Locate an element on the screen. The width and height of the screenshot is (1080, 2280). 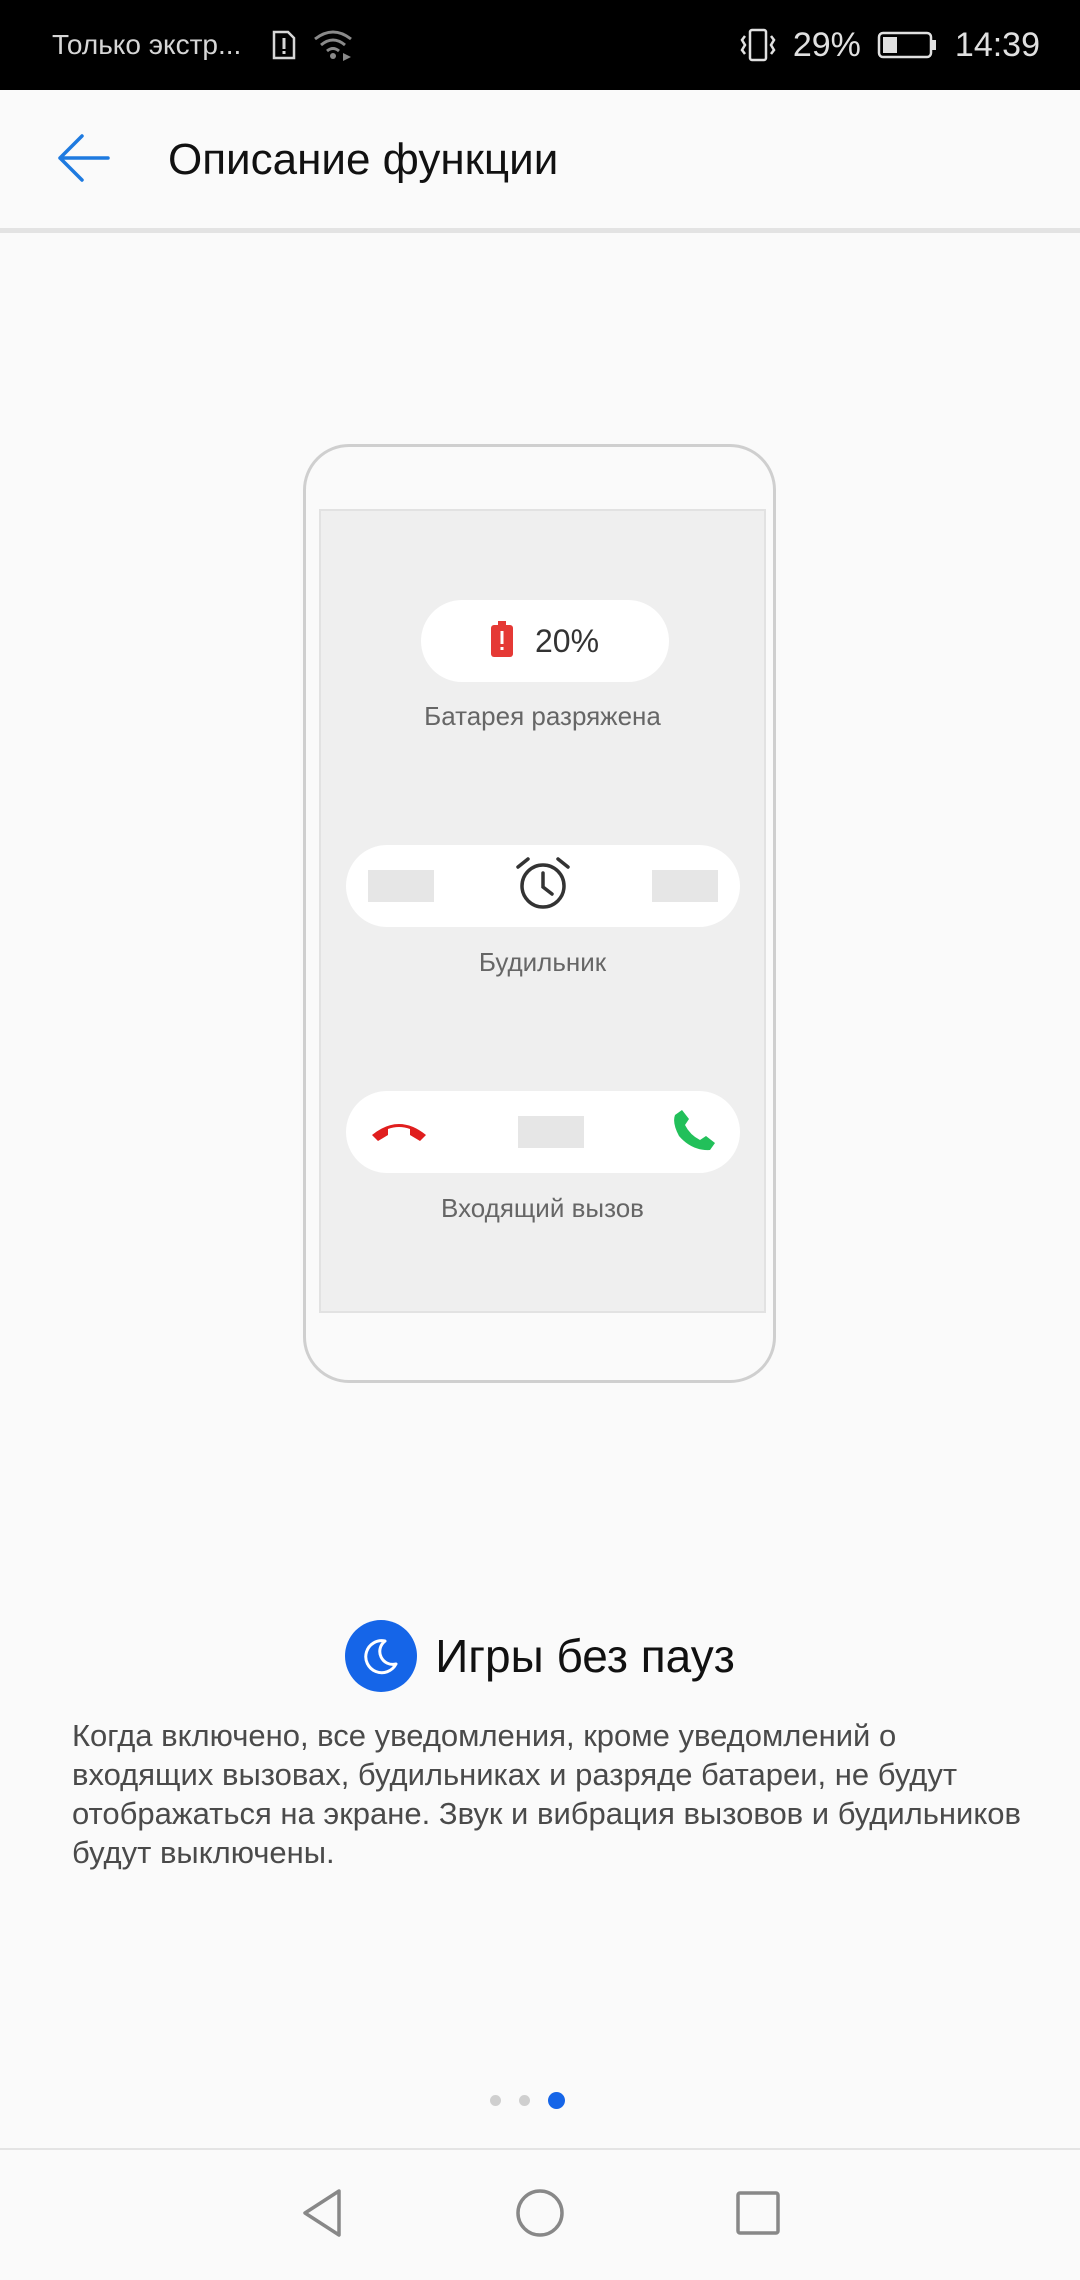
page-dot-active is located at coordinates (556, 2100).